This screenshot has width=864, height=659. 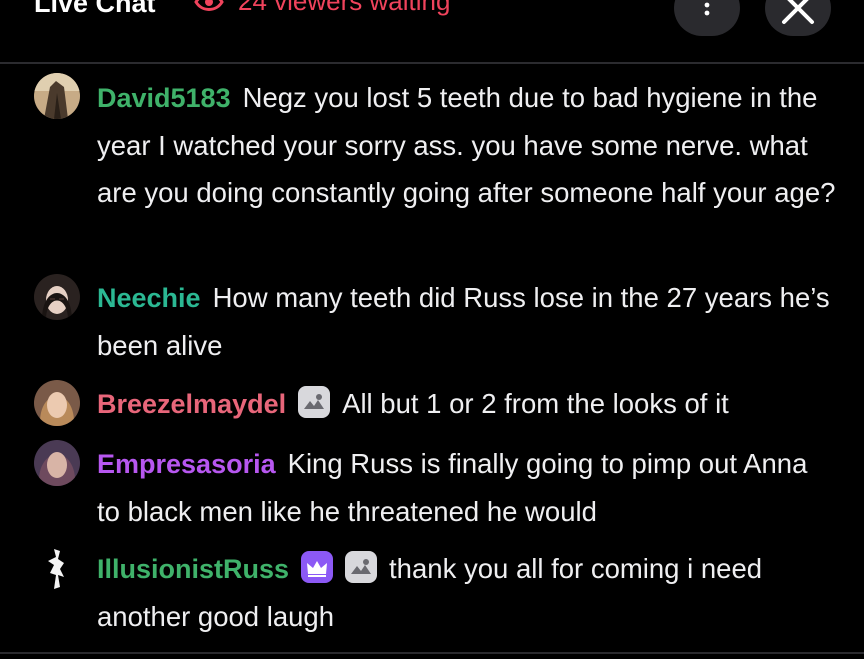 I want to click on more-vertical-icon, so click(x=707, y=9).